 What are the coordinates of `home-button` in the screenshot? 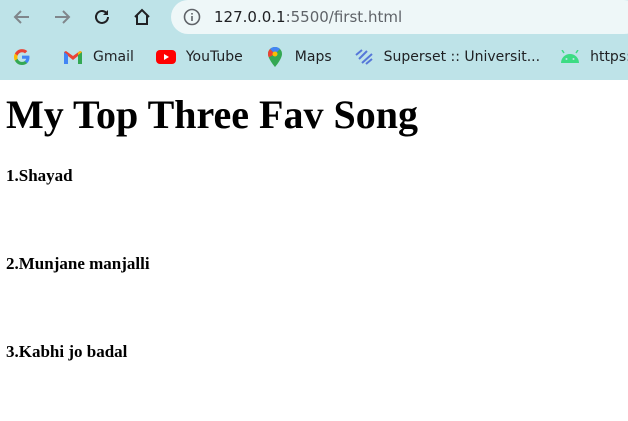 It's located at (142, 17).